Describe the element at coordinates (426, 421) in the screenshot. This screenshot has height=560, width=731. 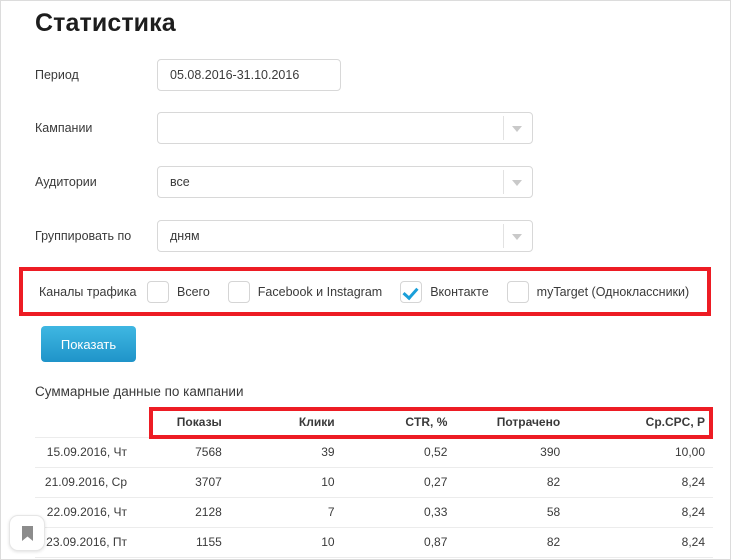
I see `column-header-ctr: CTR, %` at that location.